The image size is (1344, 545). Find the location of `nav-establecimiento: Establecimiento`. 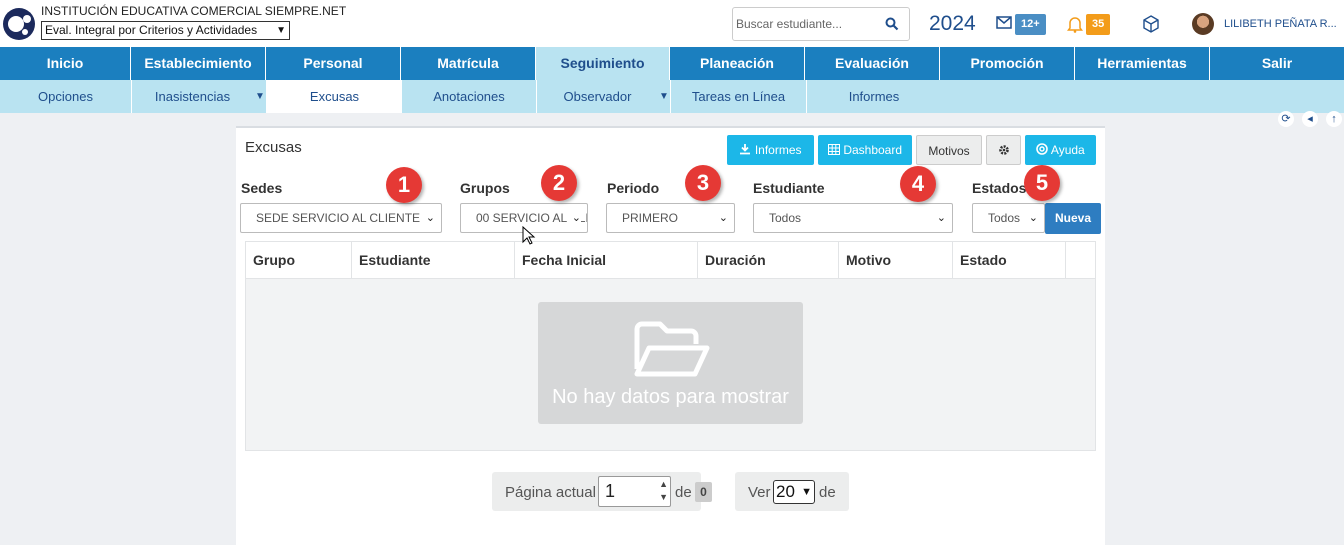

nav-establecimiento: Establecimiento is located at coordinates (198, 63).